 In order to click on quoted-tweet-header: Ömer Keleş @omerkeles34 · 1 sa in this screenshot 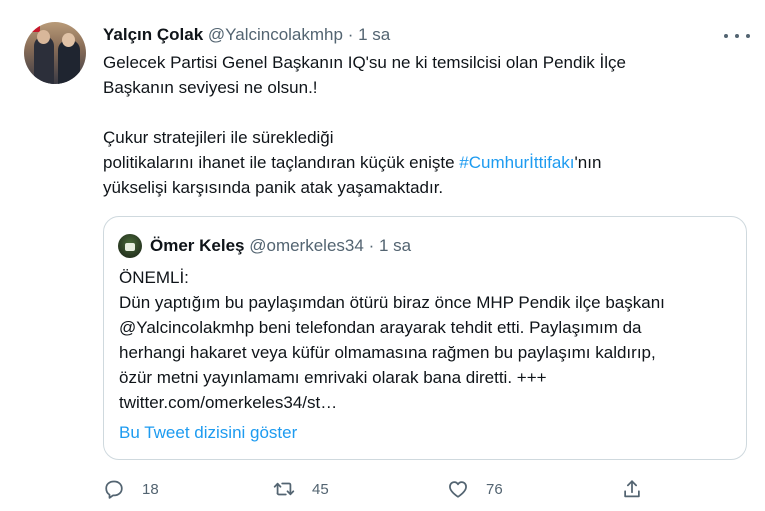, I will do `click(280, 246)`.